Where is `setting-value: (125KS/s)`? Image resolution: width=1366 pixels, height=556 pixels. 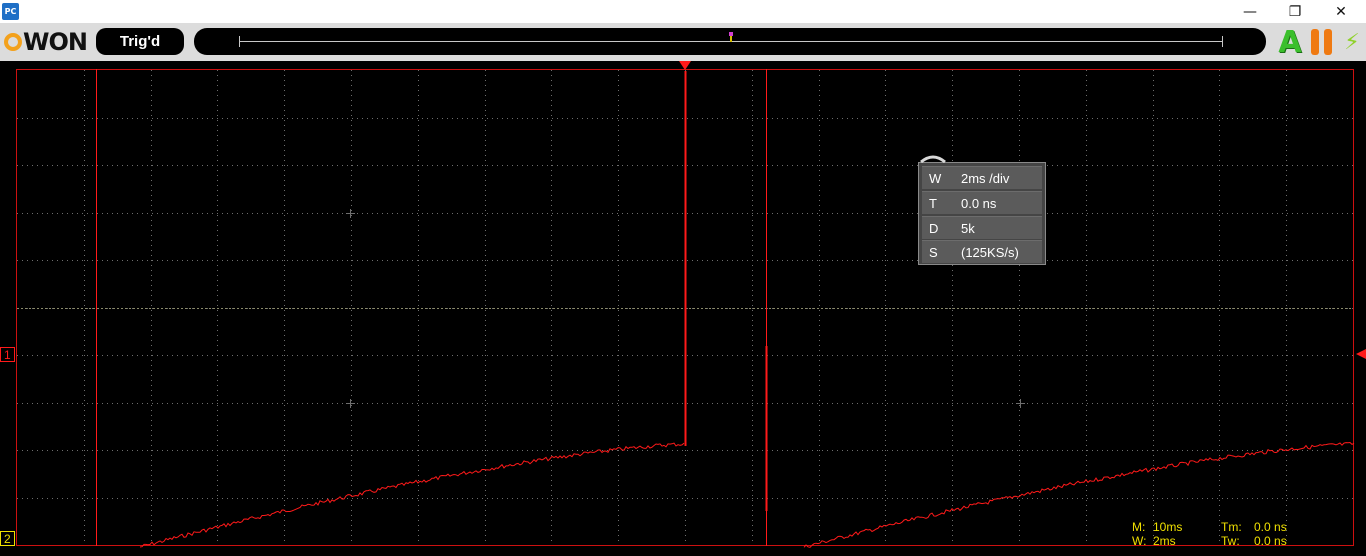 setting-value: (125KS/s) is located at coordinates (990, 252).